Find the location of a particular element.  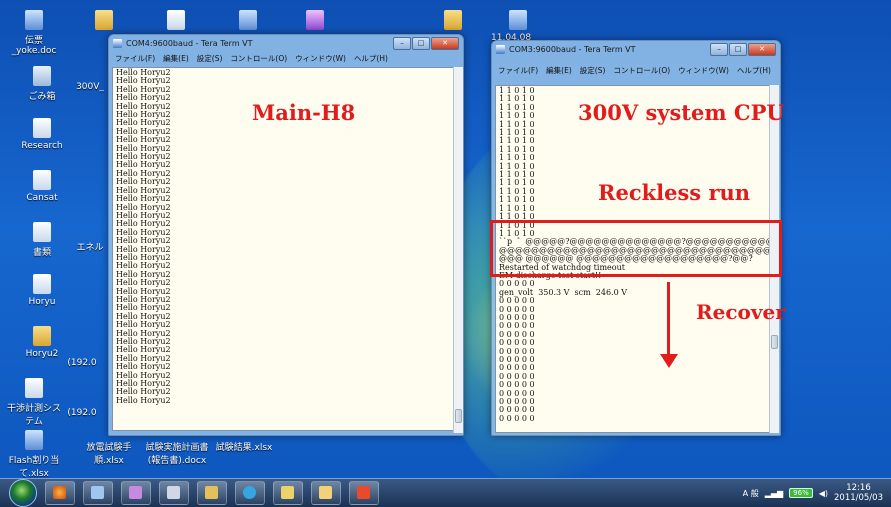

desktop-icon-cansat: Cansat is located at coordinates (42, 186).